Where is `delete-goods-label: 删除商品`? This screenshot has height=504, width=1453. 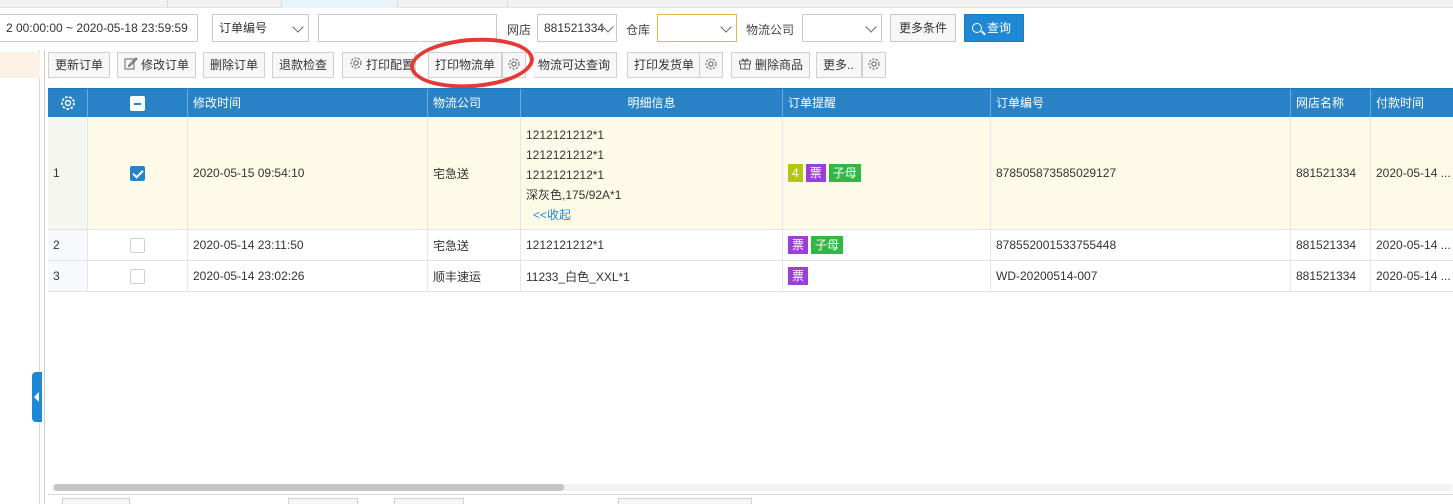
delete-goods-label: 删除商品 is located at coordinates (779, 65).